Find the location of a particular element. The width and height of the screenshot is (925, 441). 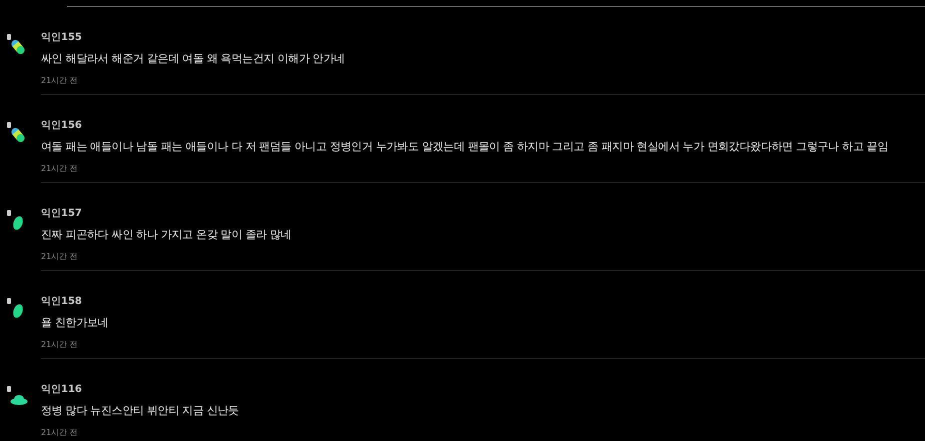

author-name: 익인157 is located at coordinates (62, 214).